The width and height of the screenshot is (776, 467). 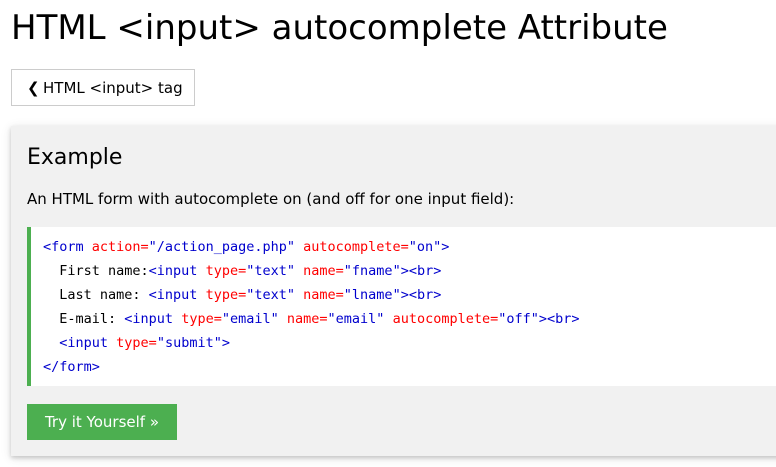 What do you see at coordinates (409, 367) in the screenshot?
I see `code-line: </form>` at bounding box center [409, 367].